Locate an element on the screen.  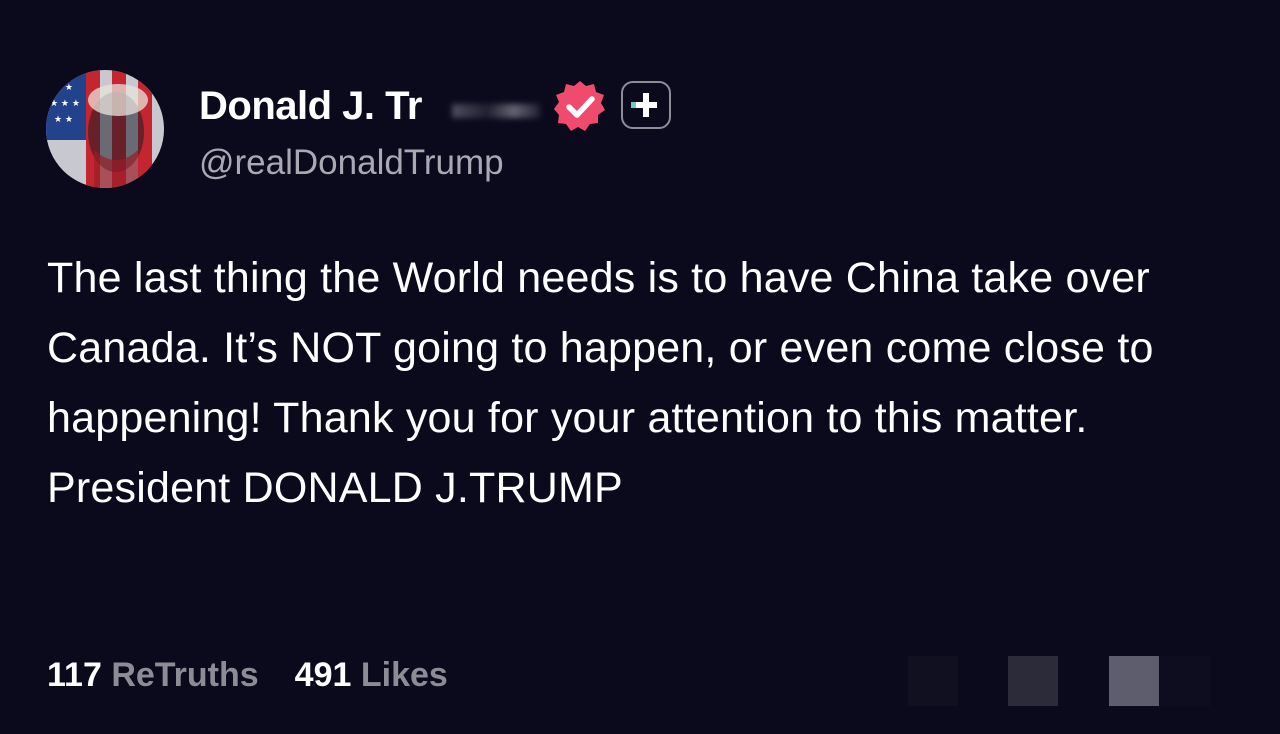
retruths-stat: 117 ReTruths is located at coordinates (153, 675).